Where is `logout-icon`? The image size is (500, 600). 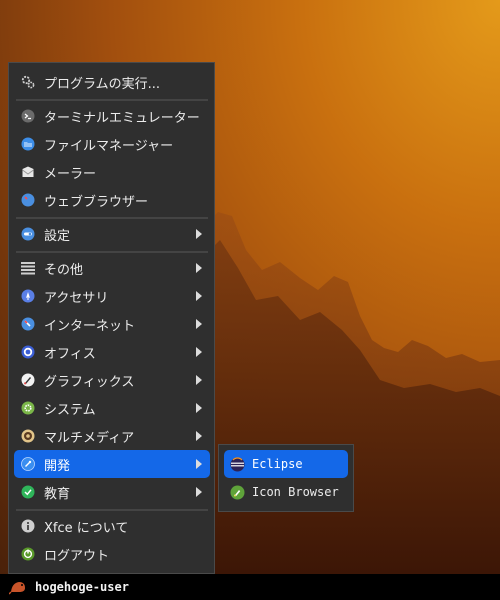
logout-icon is located at coordinates (28, 554).